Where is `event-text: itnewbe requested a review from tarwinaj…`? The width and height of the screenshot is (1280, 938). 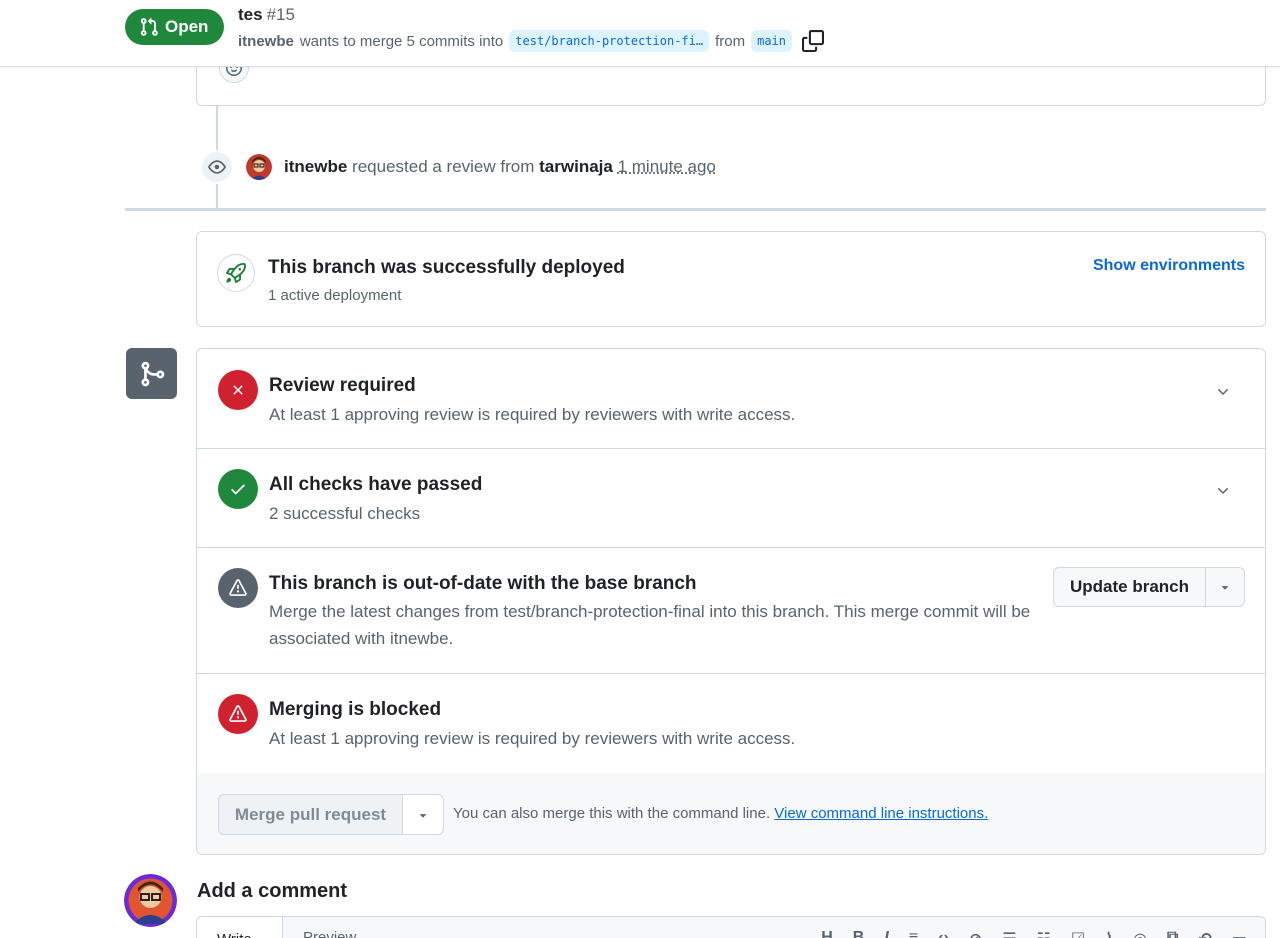 event-text: itnewbe requested a review from tarwinaj… is located at coordinates (500, 167).